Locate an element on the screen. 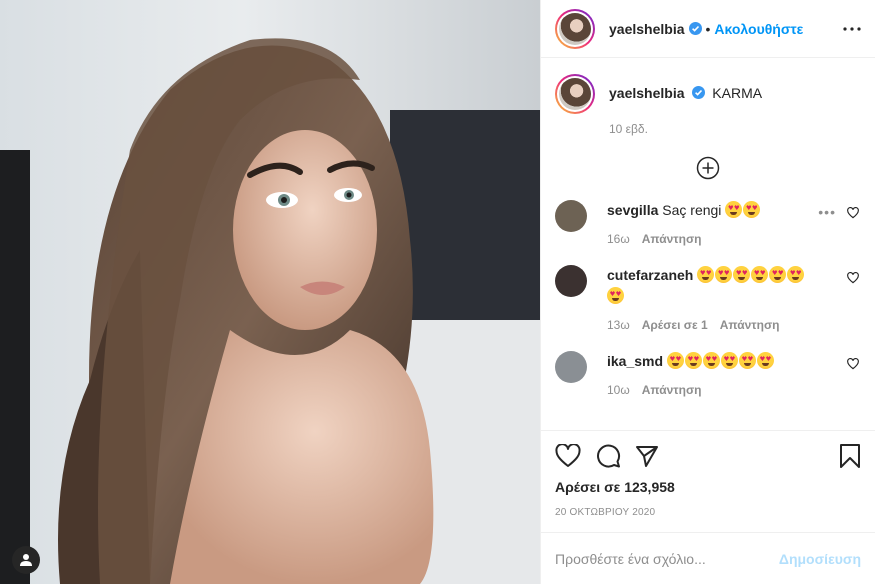 The width and height of the screenshot is (875, 584). post-actions: Αρέσει σε 123,958 20 ΟΚΤΩΒΡΙΟΥ 2020 is located at coordinates (708, 474).